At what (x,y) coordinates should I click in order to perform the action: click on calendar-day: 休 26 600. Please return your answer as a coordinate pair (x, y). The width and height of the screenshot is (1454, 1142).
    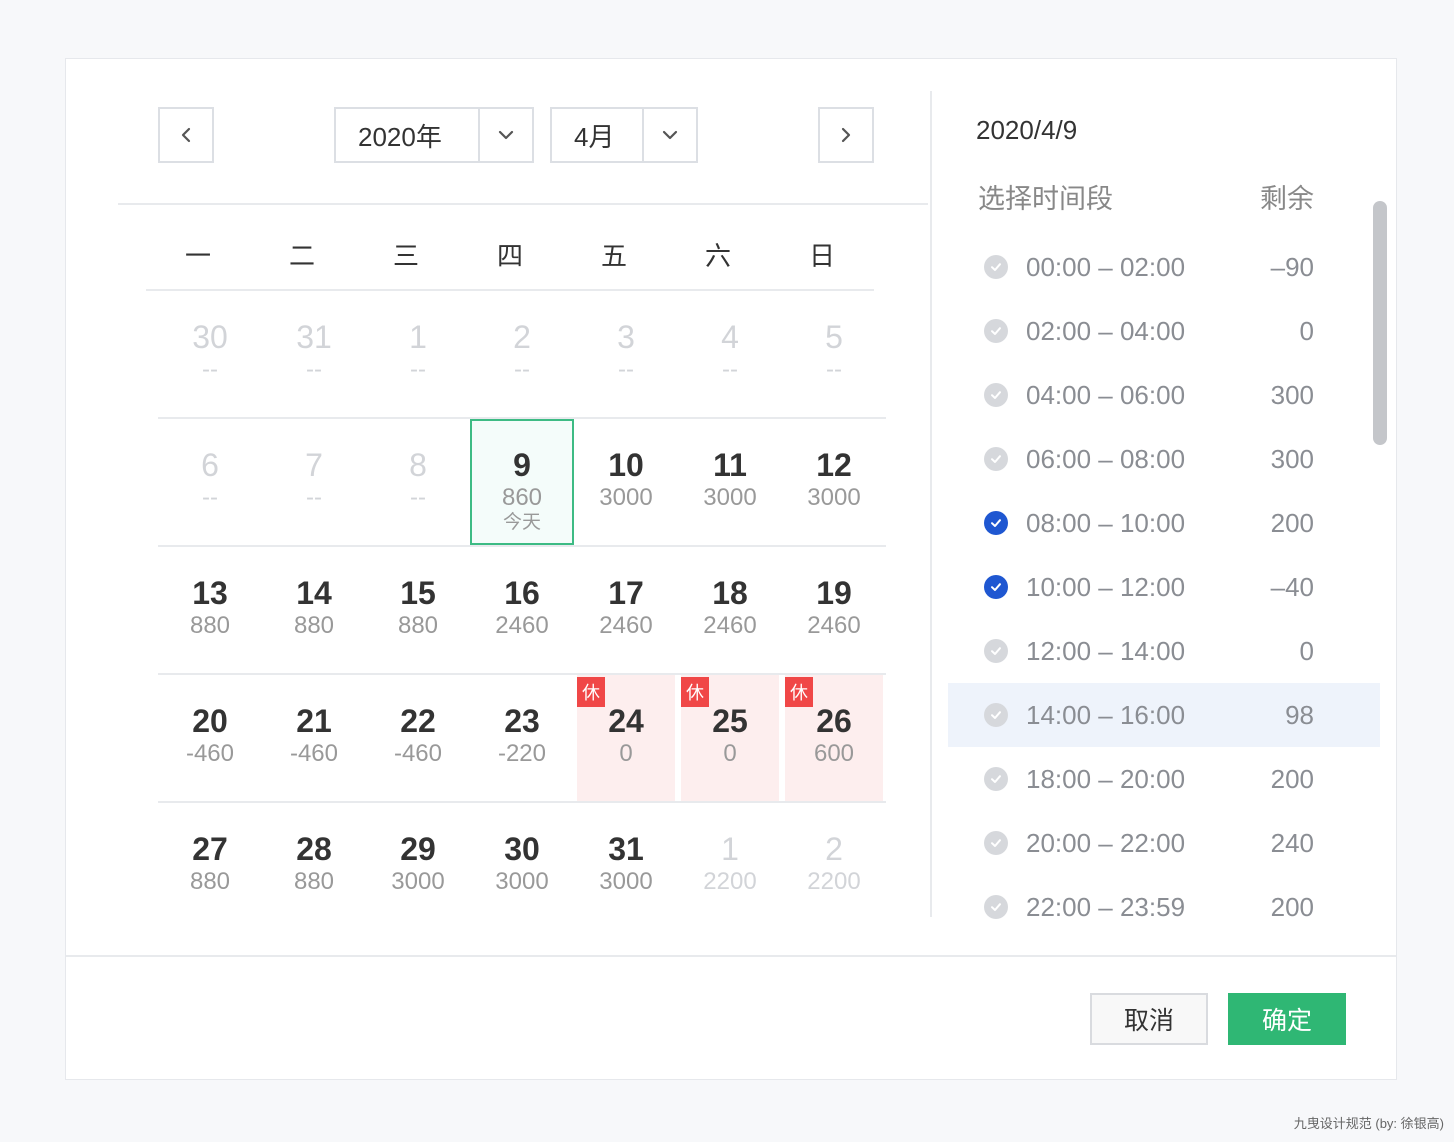
    Looking at the image, I should click on (834, 738).